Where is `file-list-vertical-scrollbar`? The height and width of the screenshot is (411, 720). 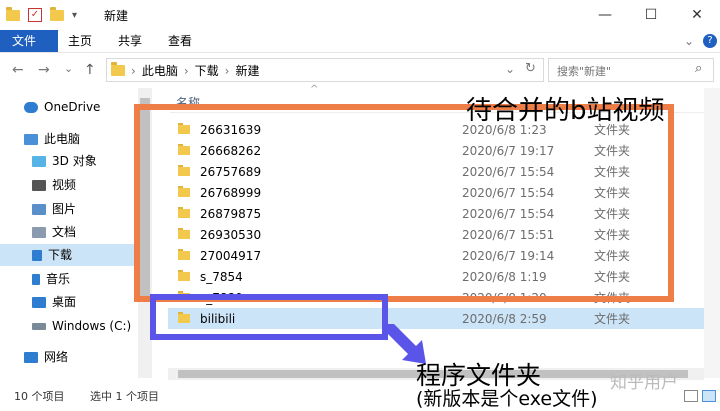 file-list-vertical-scrollbar is located at coordinates (712, 233).